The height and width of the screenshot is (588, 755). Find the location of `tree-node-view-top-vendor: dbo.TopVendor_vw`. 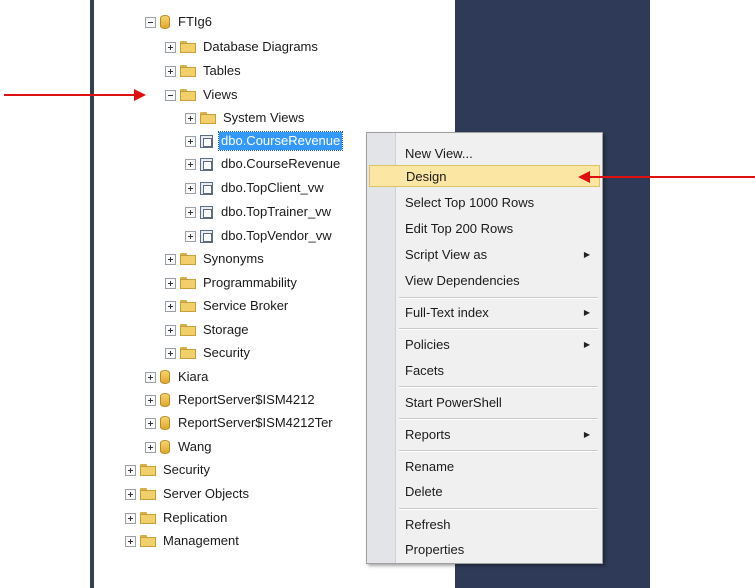

tree-node-view-top-vendor: dbo.TopVendor_vw is located at coordinates (259, 236).